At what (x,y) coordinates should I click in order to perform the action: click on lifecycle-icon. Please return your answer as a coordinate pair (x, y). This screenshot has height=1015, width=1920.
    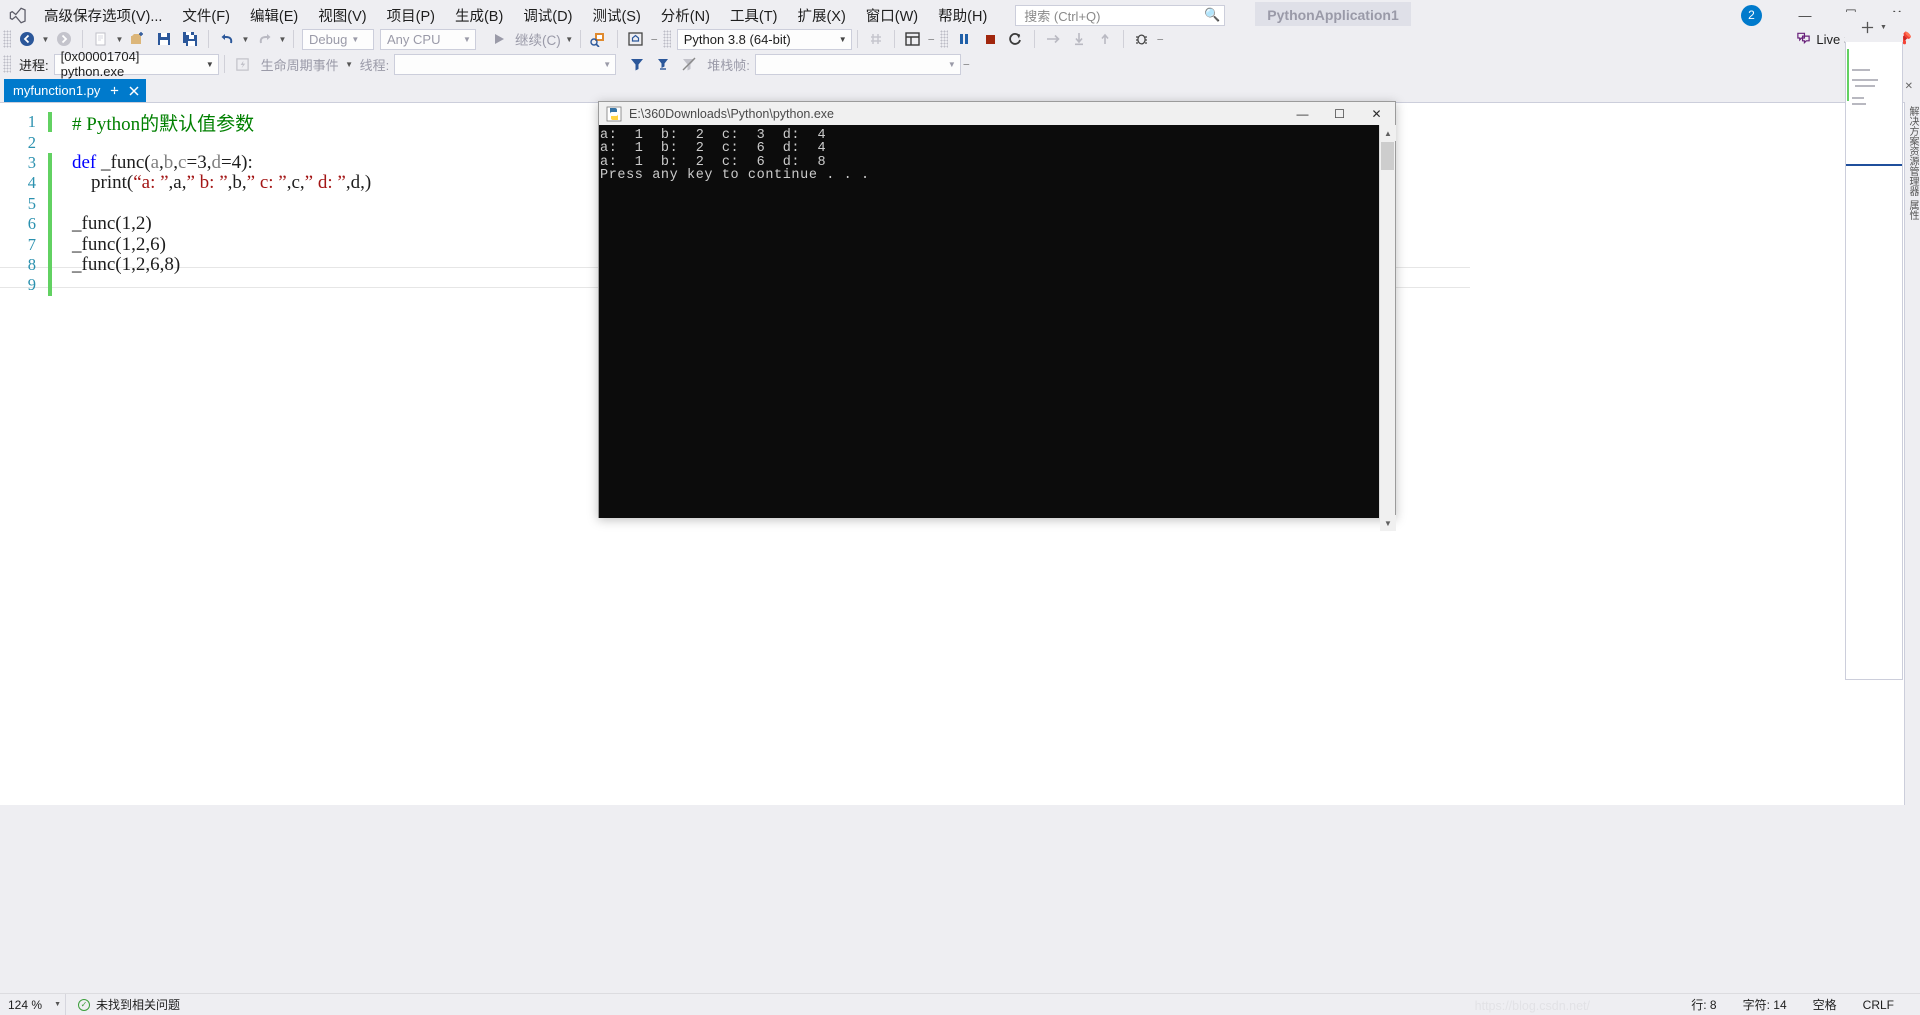
    Looking at the image, I should click on (243, 64).